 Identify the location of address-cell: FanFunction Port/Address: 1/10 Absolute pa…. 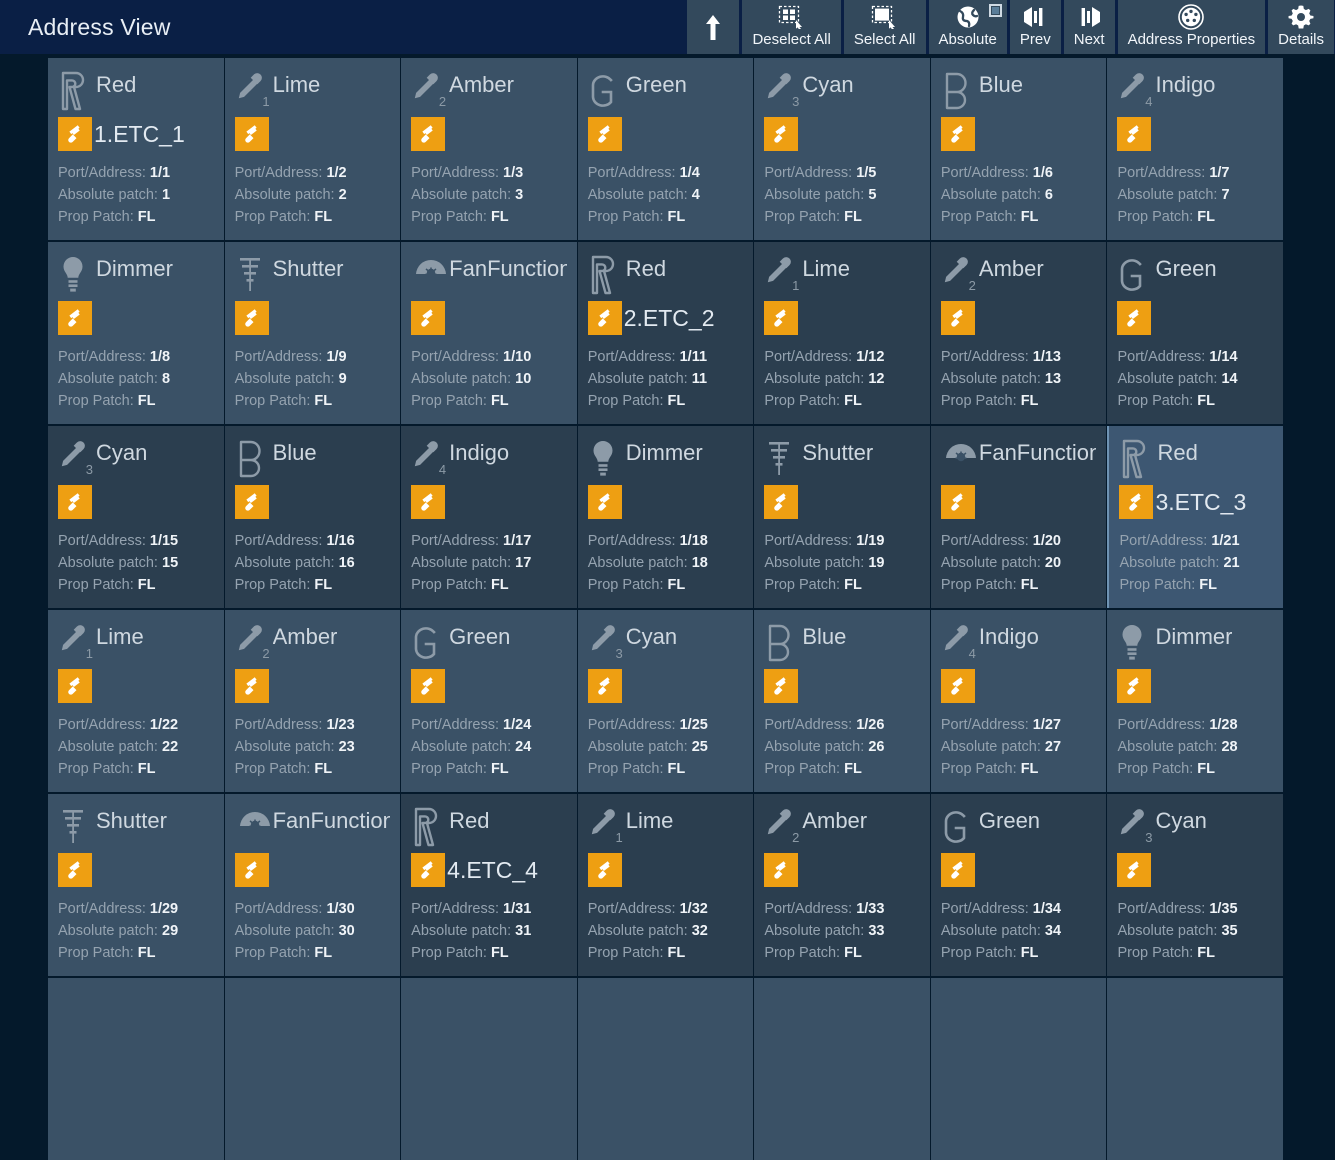
(489, 333).